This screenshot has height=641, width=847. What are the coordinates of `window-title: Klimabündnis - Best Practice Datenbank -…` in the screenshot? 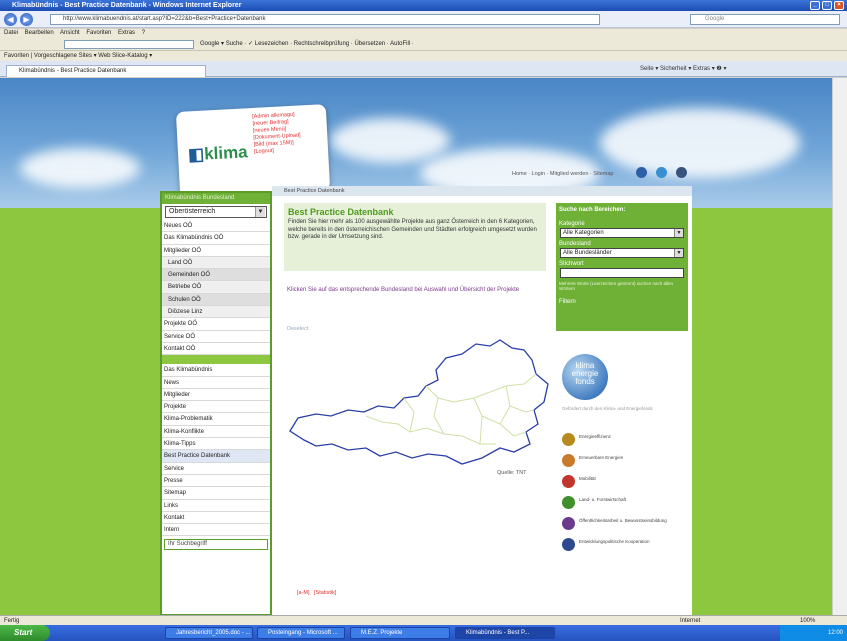 It's located at (127, 5).